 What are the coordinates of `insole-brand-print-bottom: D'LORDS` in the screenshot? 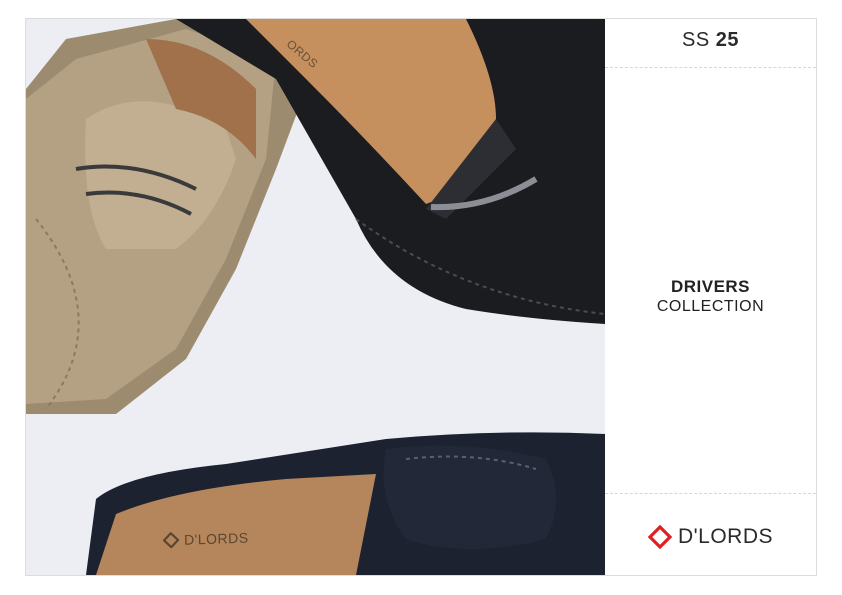 It's located at (205, 539).